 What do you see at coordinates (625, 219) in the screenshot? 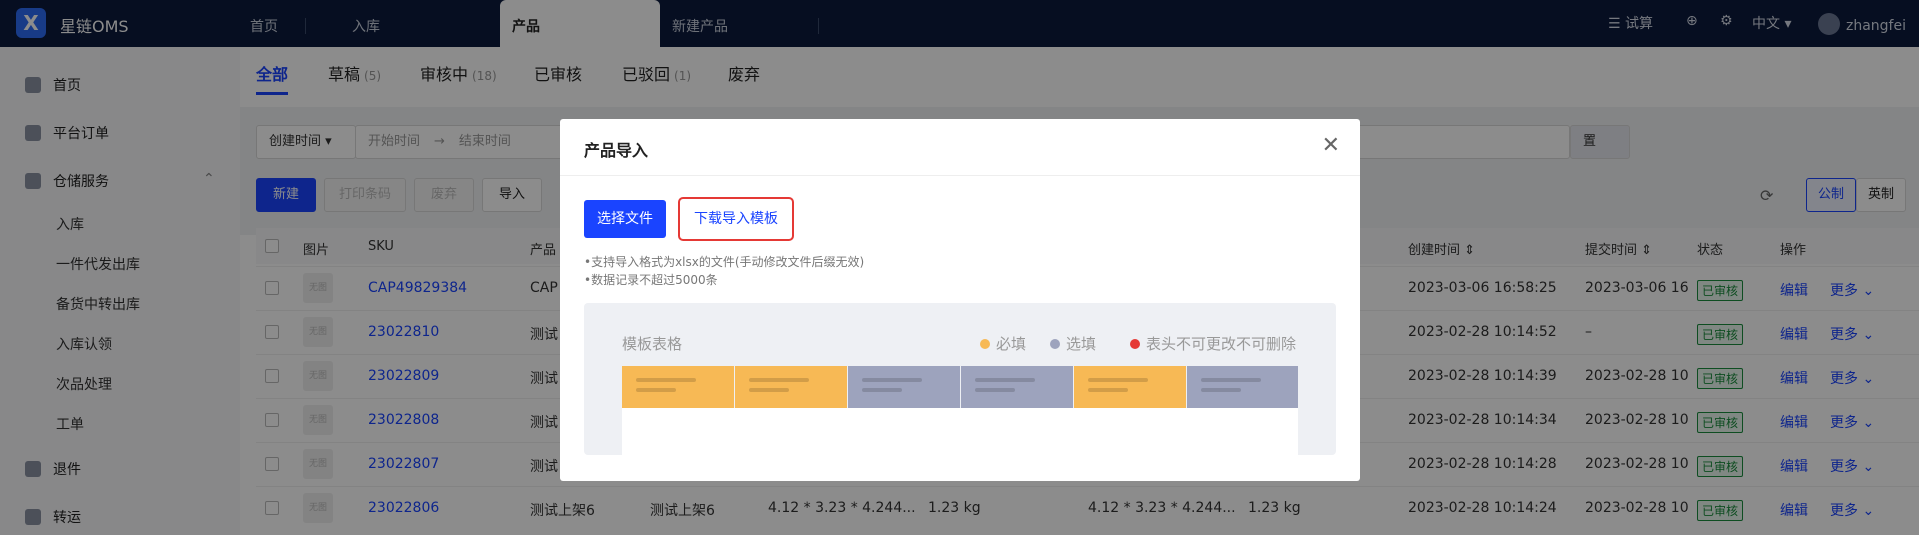
I see `select-file-button: 选择文件` at bounding box center [625, 219].